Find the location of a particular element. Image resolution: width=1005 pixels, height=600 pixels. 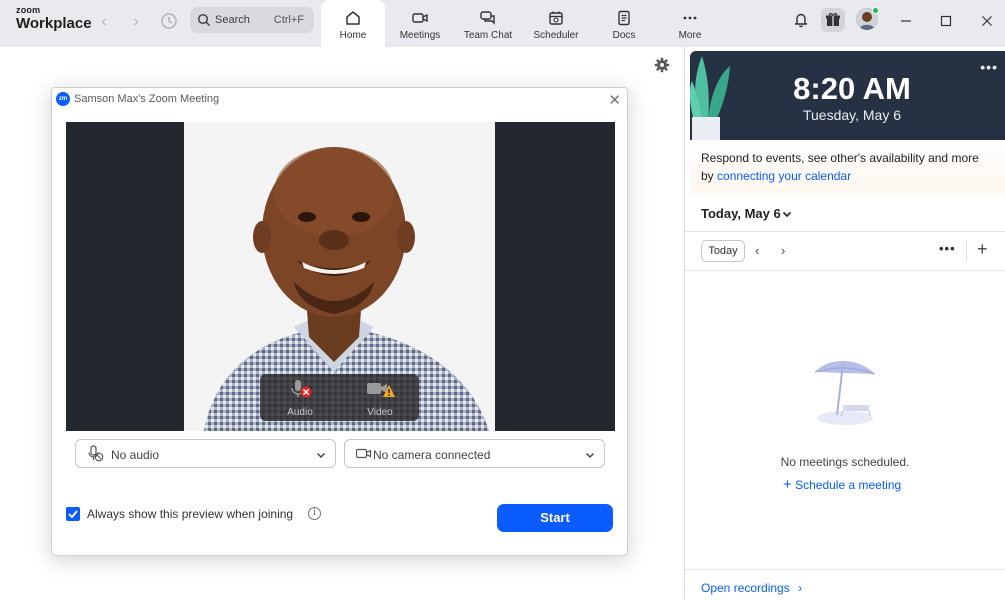

close-icon: ✕ is located at coordinates (614, 100).